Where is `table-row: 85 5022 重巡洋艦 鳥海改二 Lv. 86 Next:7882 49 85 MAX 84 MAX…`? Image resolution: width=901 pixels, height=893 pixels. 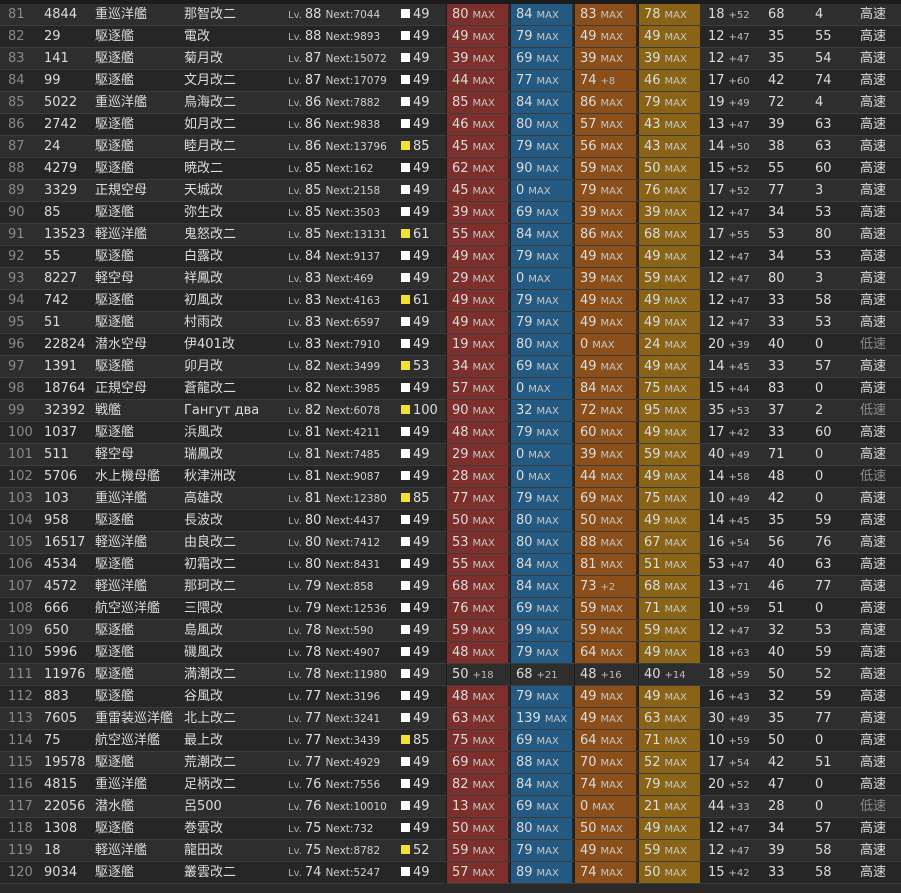 table-row: 85 5022 重巡洋艦 鳥海改二 Lv. 86 Next:7882 49 85 MAX 84 MAX… is located at coordinates (450, 103).